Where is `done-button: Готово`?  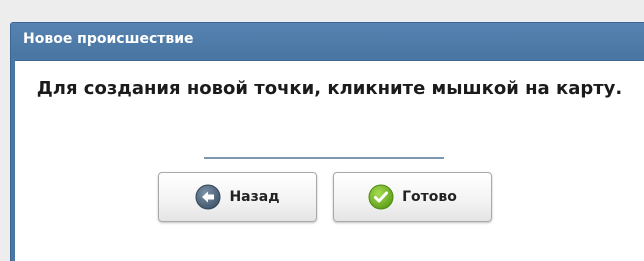 done-button: Готово is located at coordinates (412, 197).